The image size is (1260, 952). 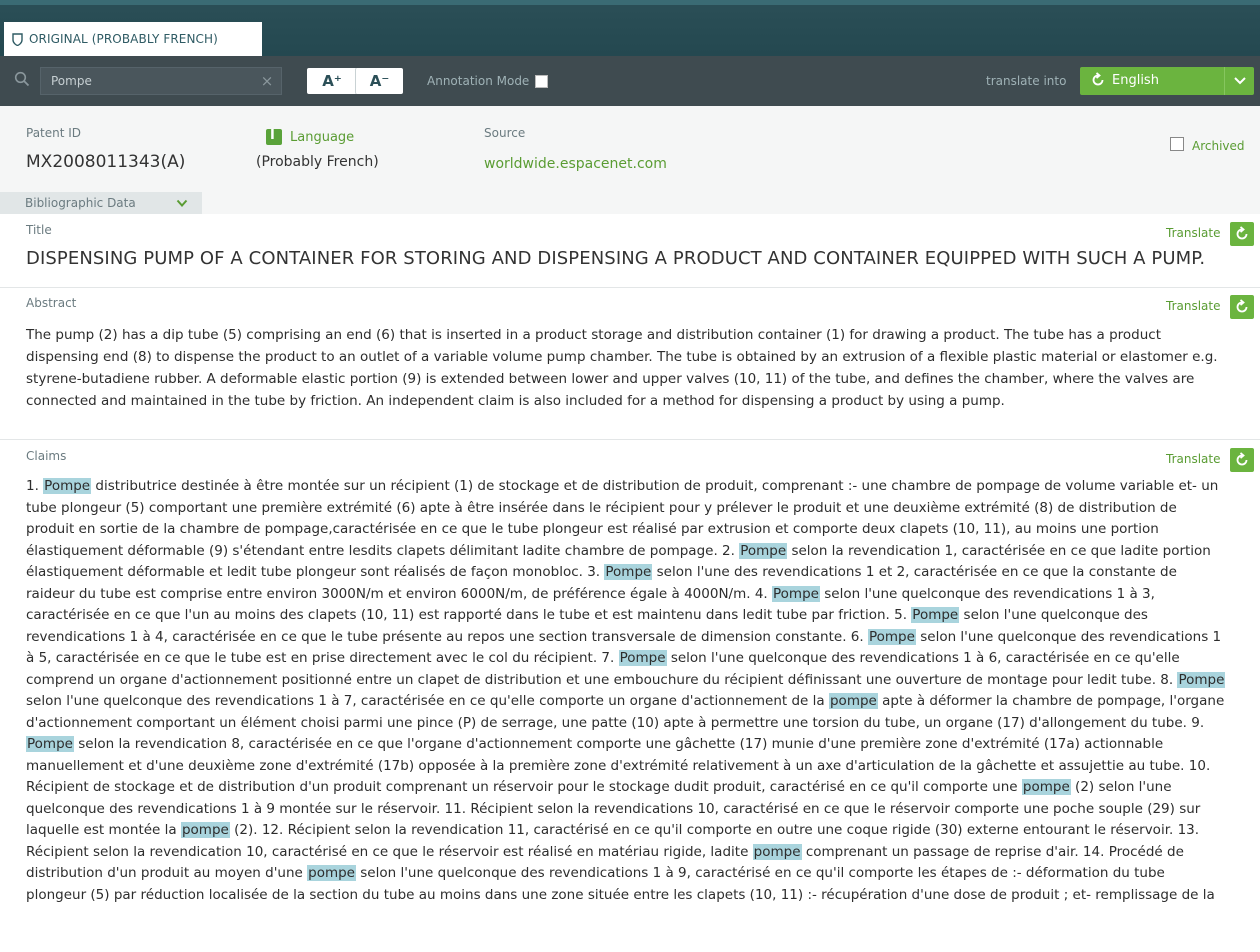 What do you see at coordinates (505, 133) in the screenshot?
I see `source-label: Source` at bounding box center [505, 133].